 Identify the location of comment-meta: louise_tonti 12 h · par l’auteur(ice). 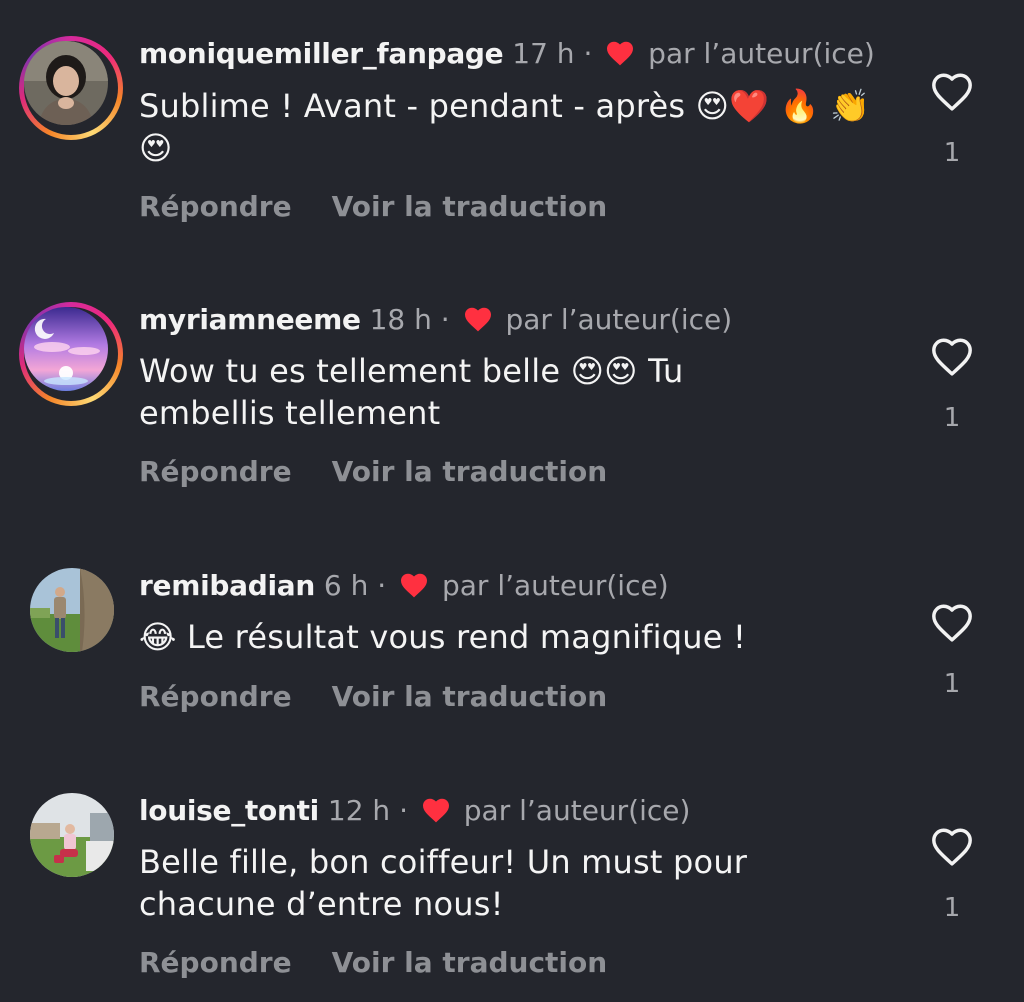
(414, 812).